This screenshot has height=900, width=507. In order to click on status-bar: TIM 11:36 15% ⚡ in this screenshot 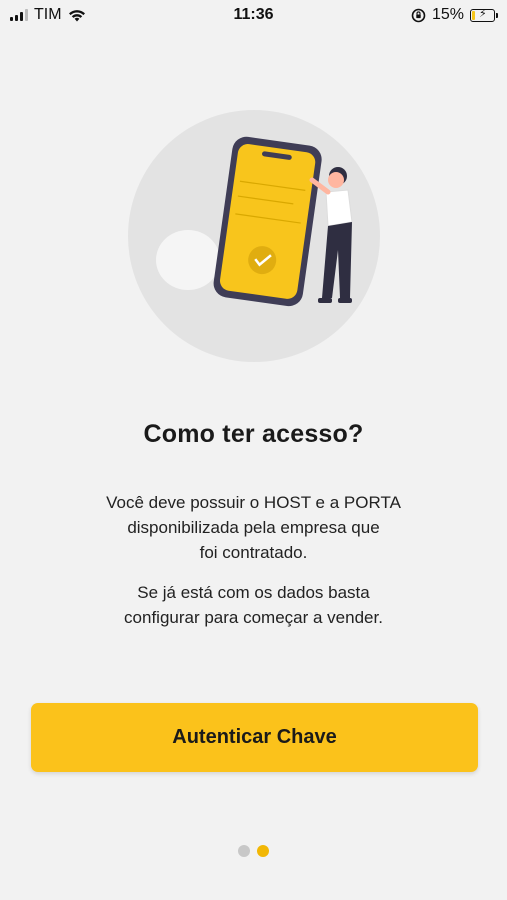, I will do `click(253, 15)`.